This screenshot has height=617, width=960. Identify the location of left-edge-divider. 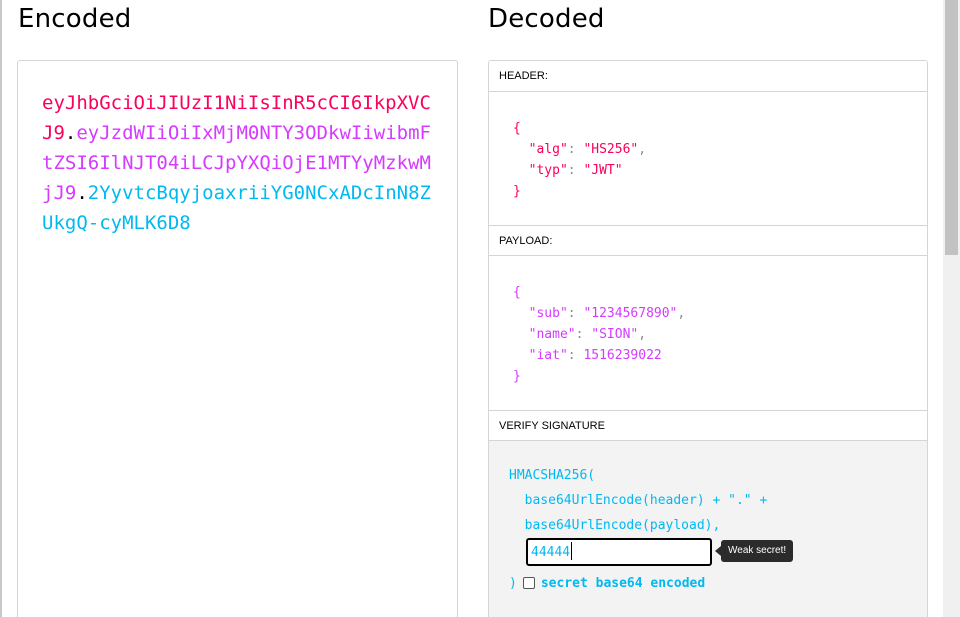
(1, 308).